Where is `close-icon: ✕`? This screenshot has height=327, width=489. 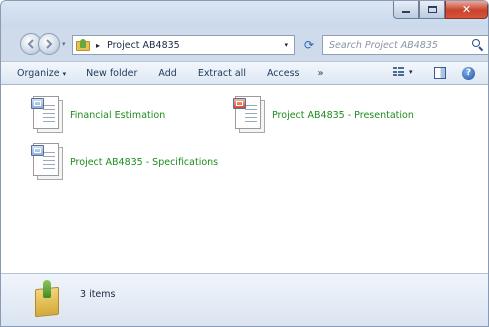
close-icon: ✕ is located at coordinates (466, 9).